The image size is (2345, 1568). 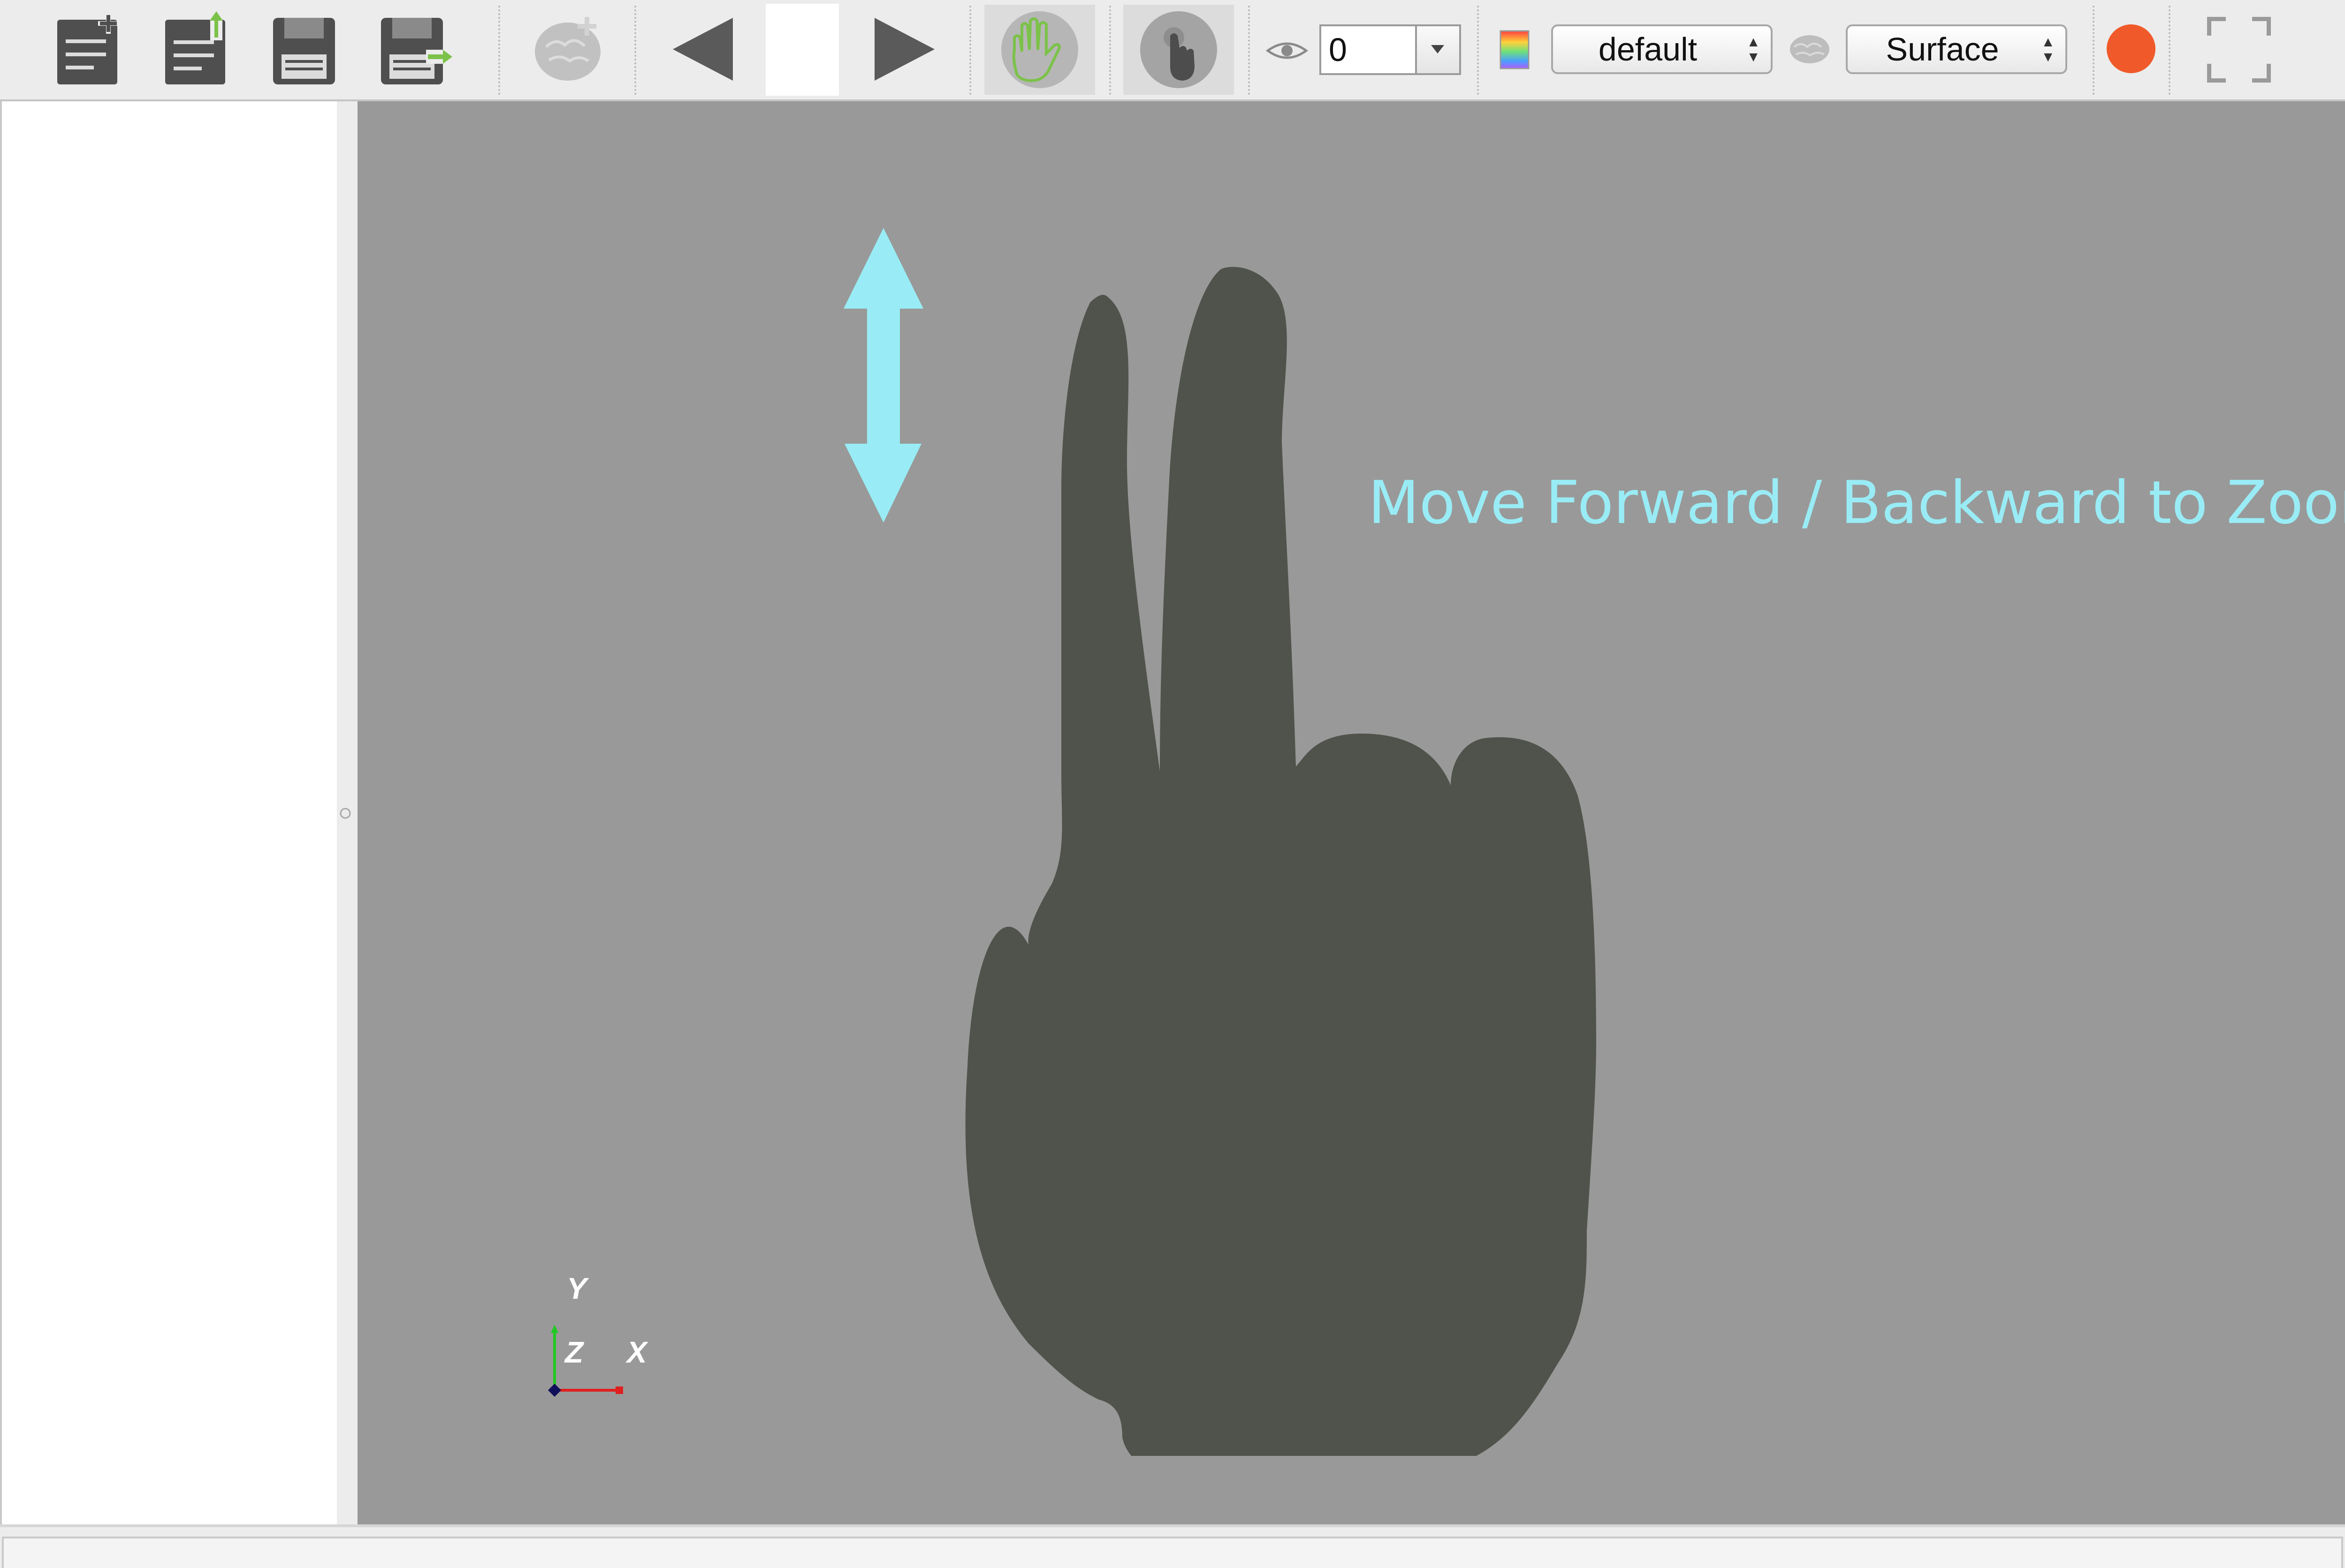 I want to click on new-document-icon, so click(x=88, y=48).